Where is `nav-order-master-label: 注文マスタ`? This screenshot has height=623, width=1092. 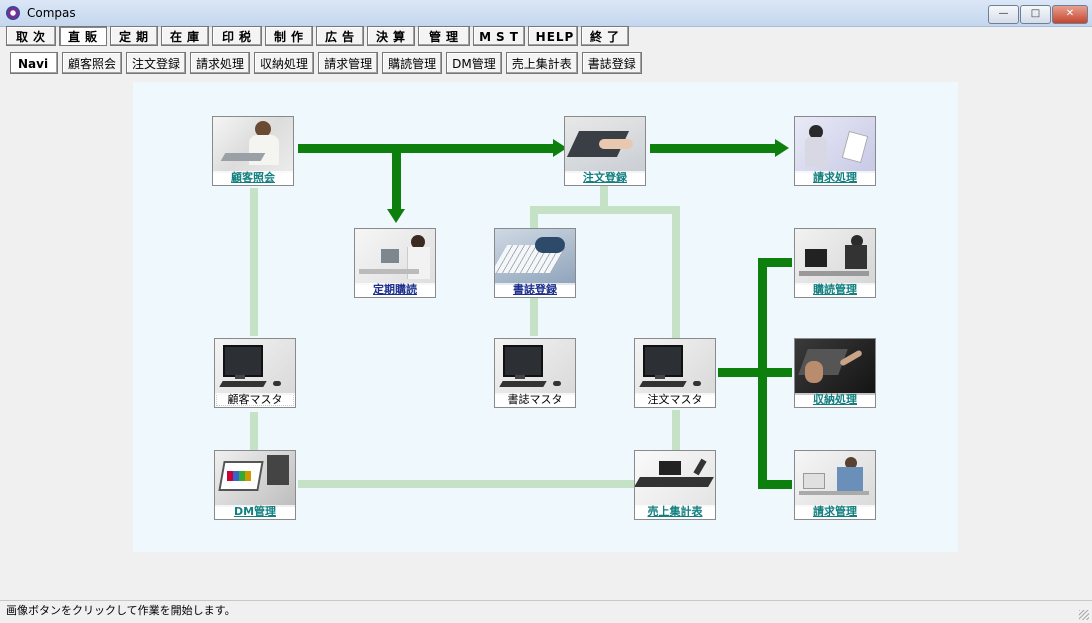 nav-order-master-label: 注文マスタ is located at coordinates (675, 400).